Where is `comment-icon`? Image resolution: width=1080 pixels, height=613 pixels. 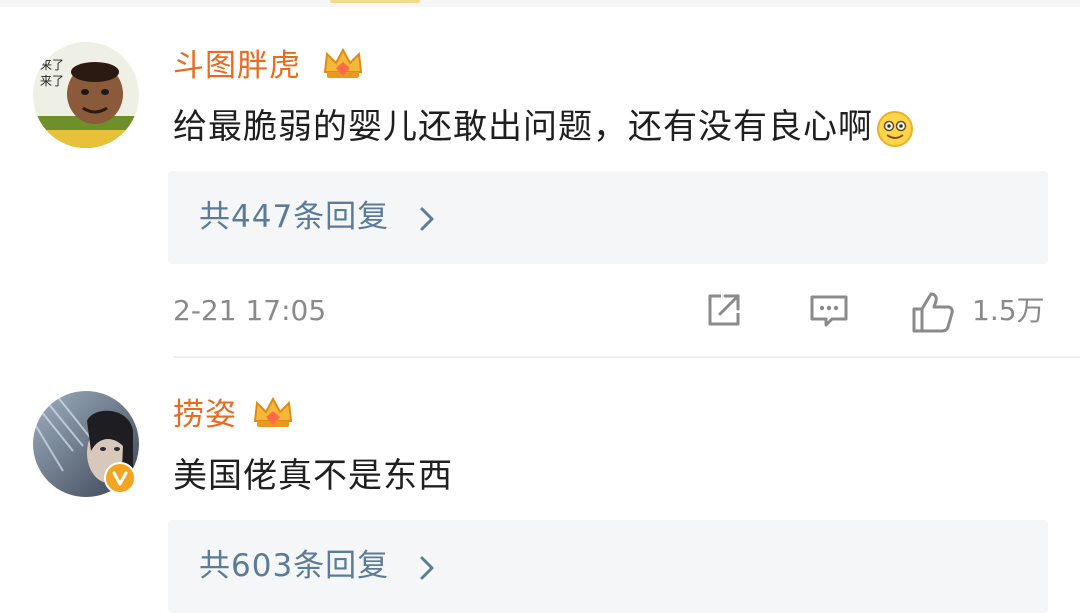
comment-icon is located at coordinates (829, 310).